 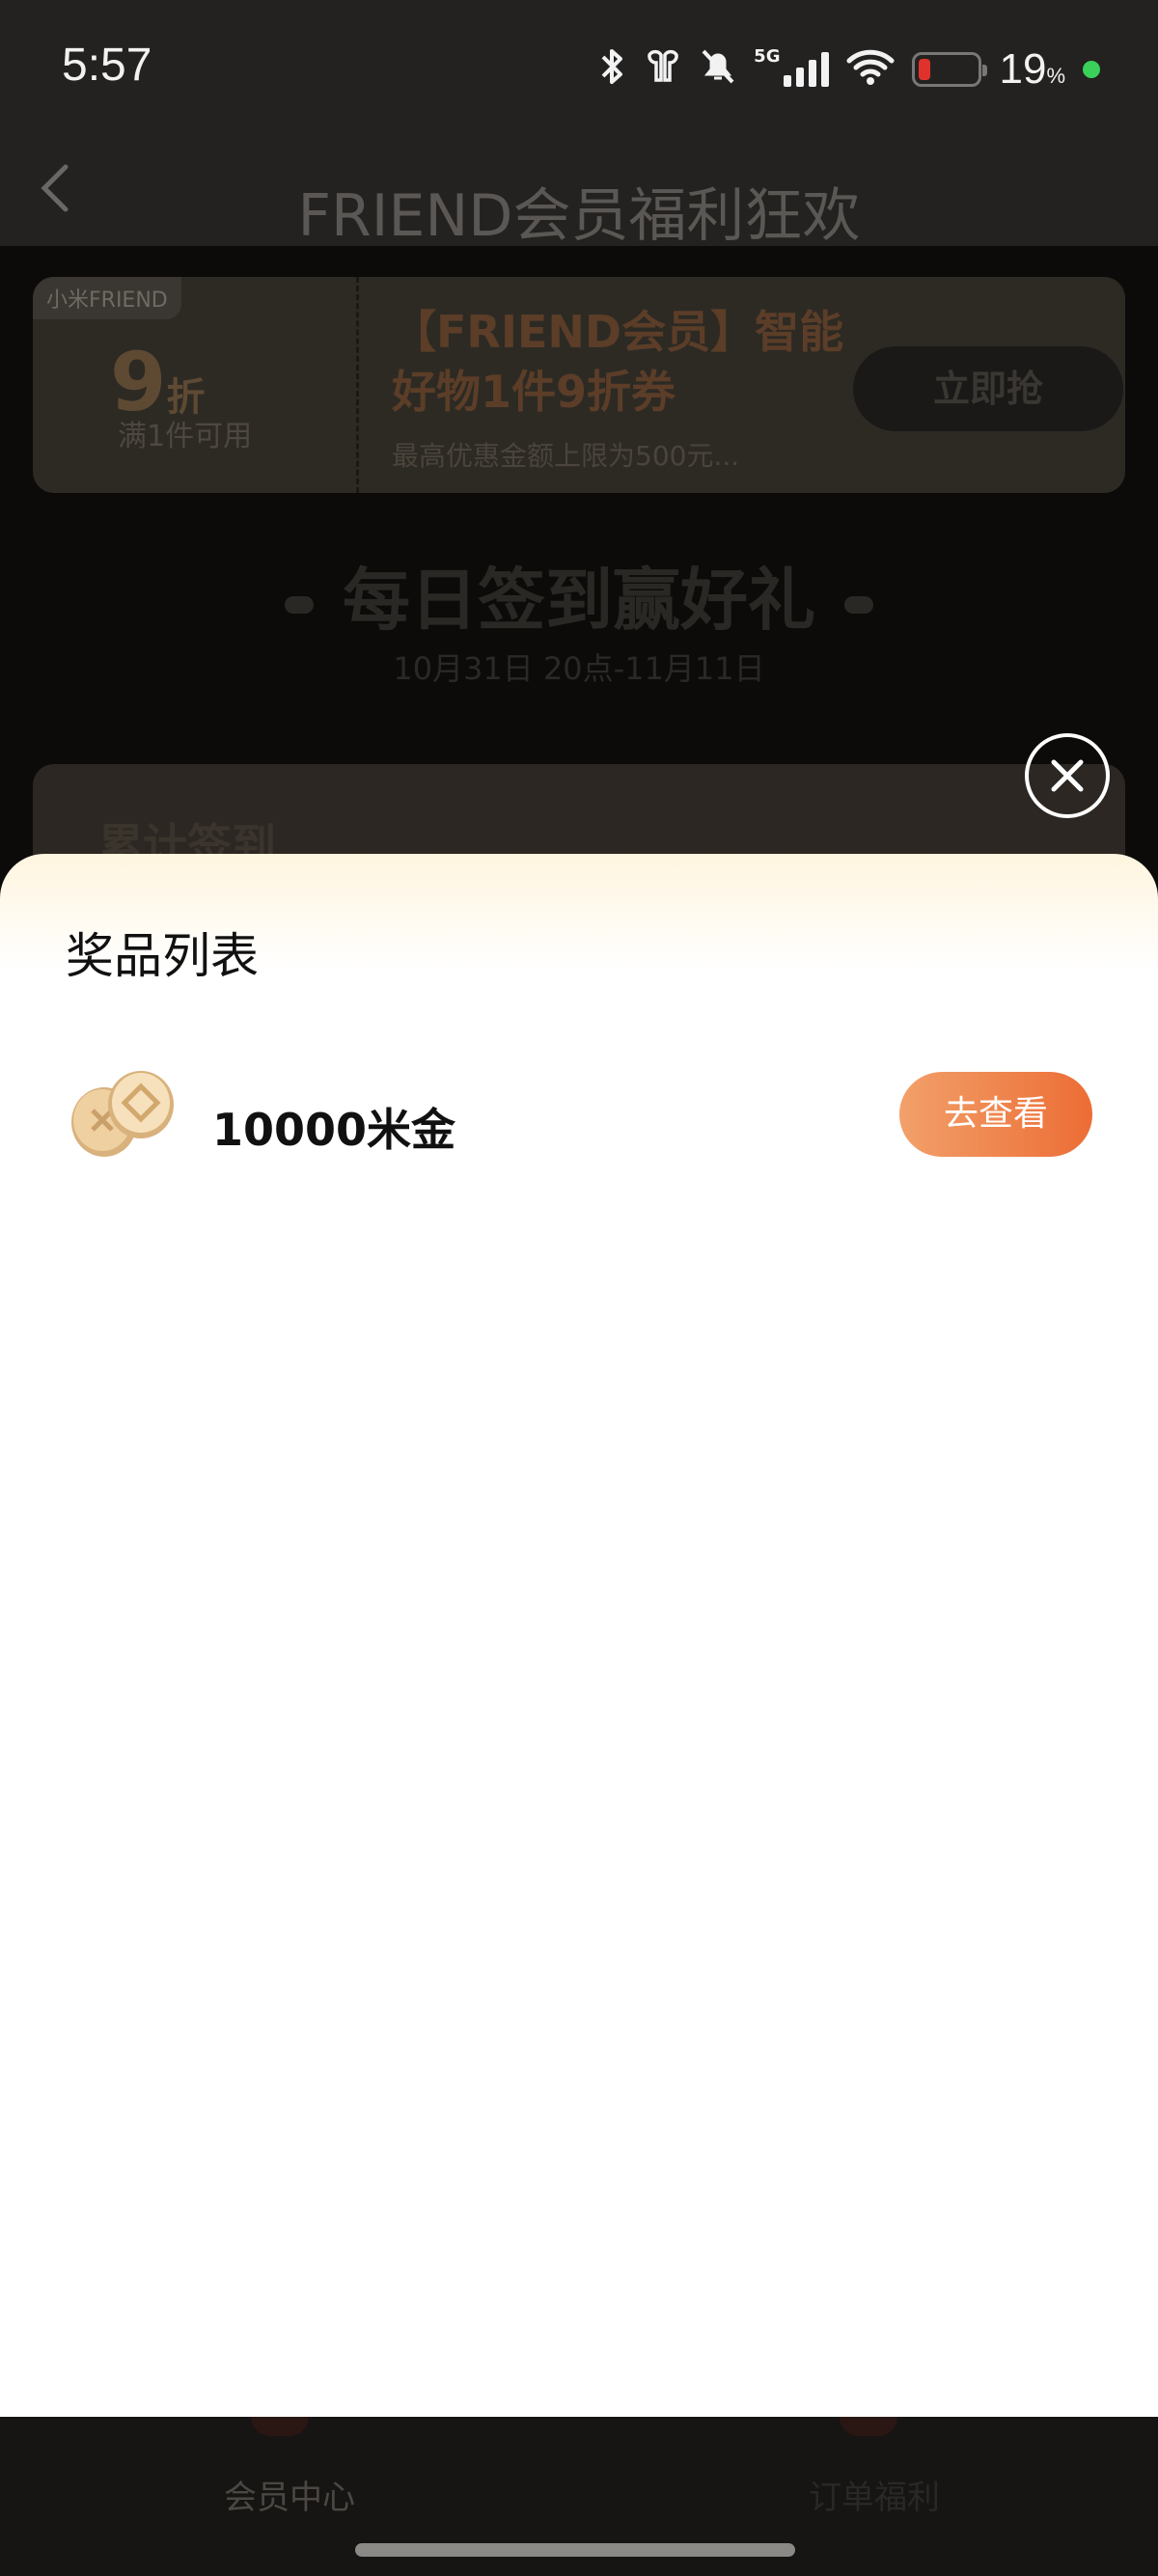 I want to click on view-prize-button: 去查看, so click(x=995, y=1115).